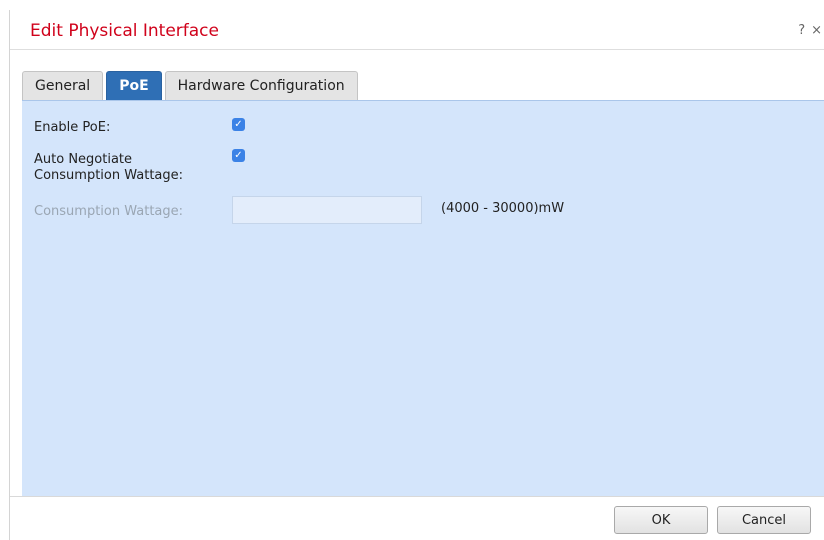 Image resolution: width=824 pixels, height=540 pixels. Describe the element at coordinates (816, 30) in the screenshot. I see `close-icon: ×` at that location.